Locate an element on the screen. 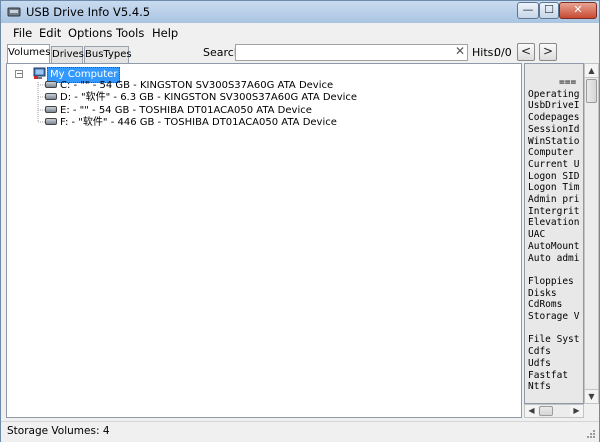 The image size is (600, 442). tab-bustypes: BusTypes is located at coordinates (108, 54).